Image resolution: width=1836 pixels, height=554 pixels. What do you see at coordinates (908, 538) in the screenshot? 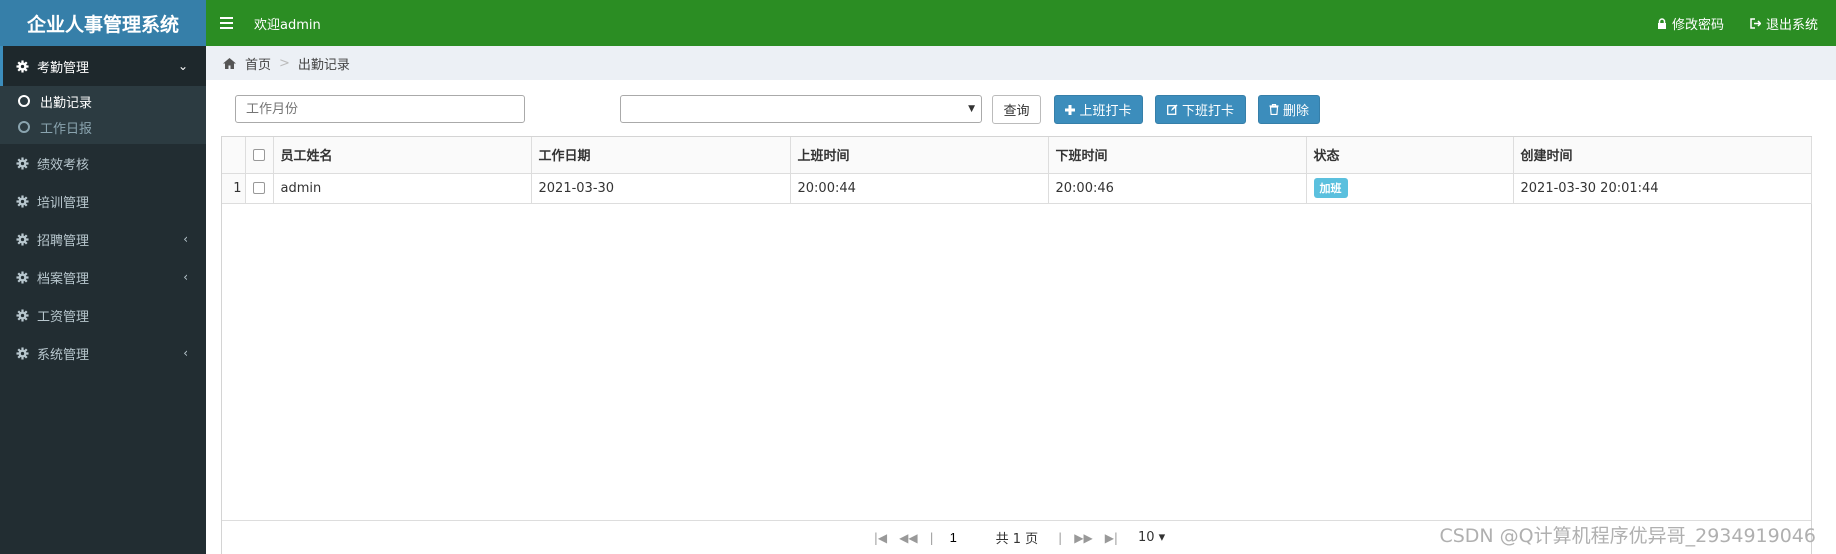
I see `prev-page-icon: ◀◀` at bounding box center [908, 538].